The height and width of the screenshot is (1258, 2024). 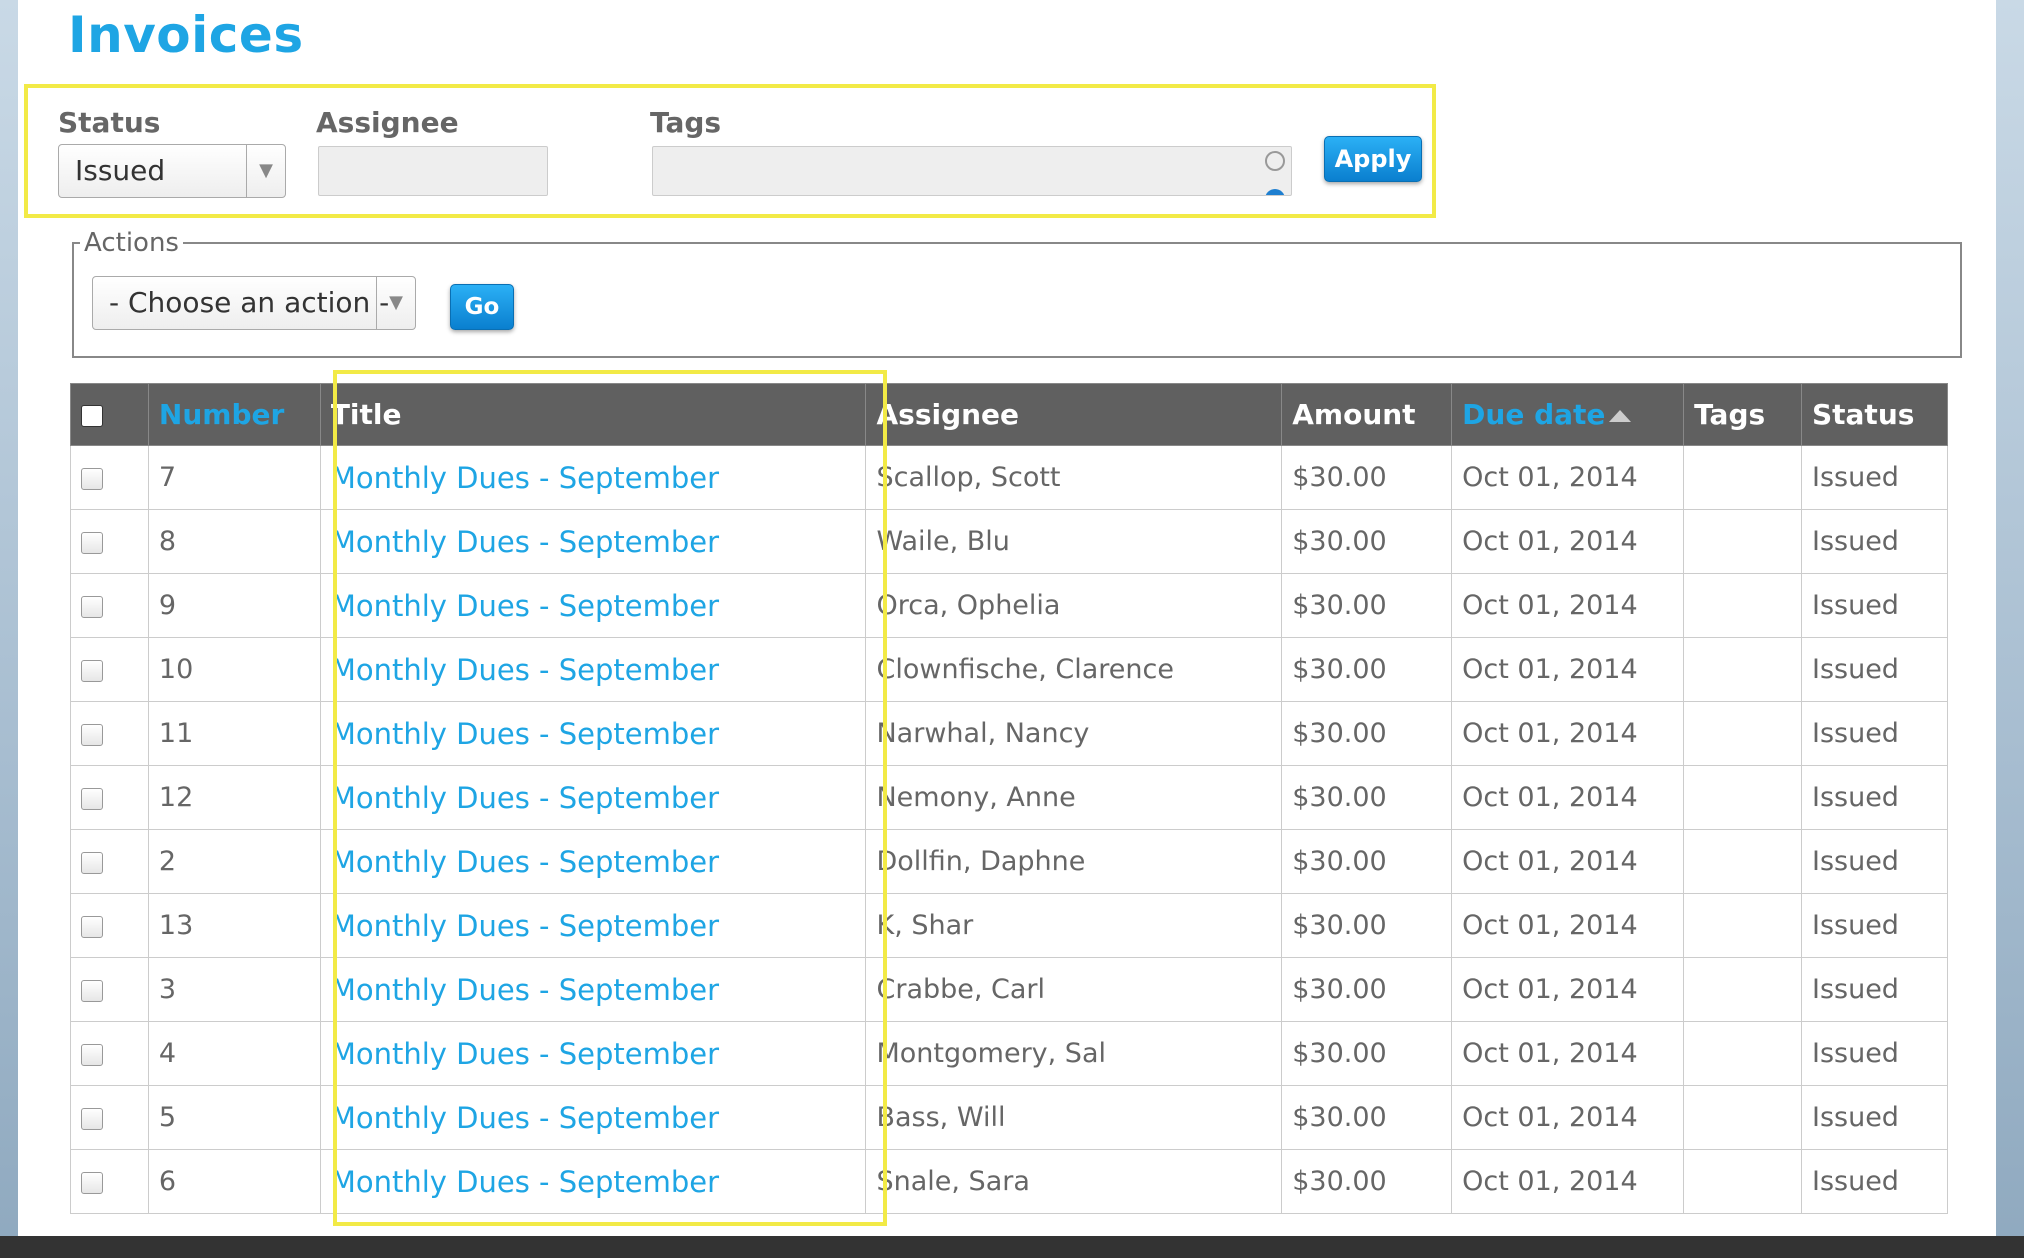 What do you see at coordinates (249, 302) in the screenshot?
I see `action-select-value: - Choose an action -` at bounding box center [249, 302].